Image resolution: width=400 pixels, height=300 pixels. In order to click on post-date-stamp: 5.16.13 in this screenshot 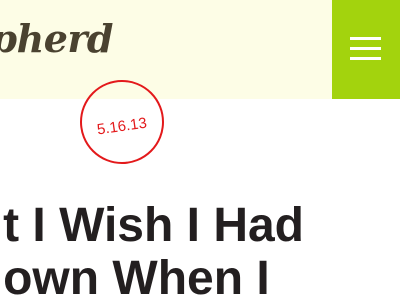, I will do `click(122, 122)`.